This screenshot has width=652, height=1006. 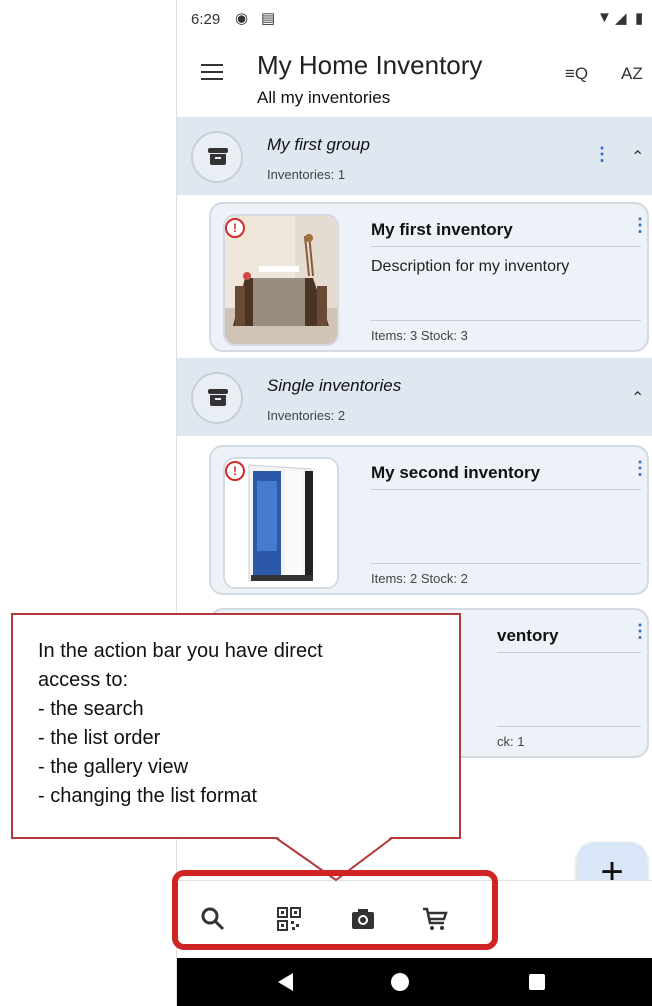 I want to click on inventory-stats: Items: 3 Stock: 3, so click(x=419, y=335).